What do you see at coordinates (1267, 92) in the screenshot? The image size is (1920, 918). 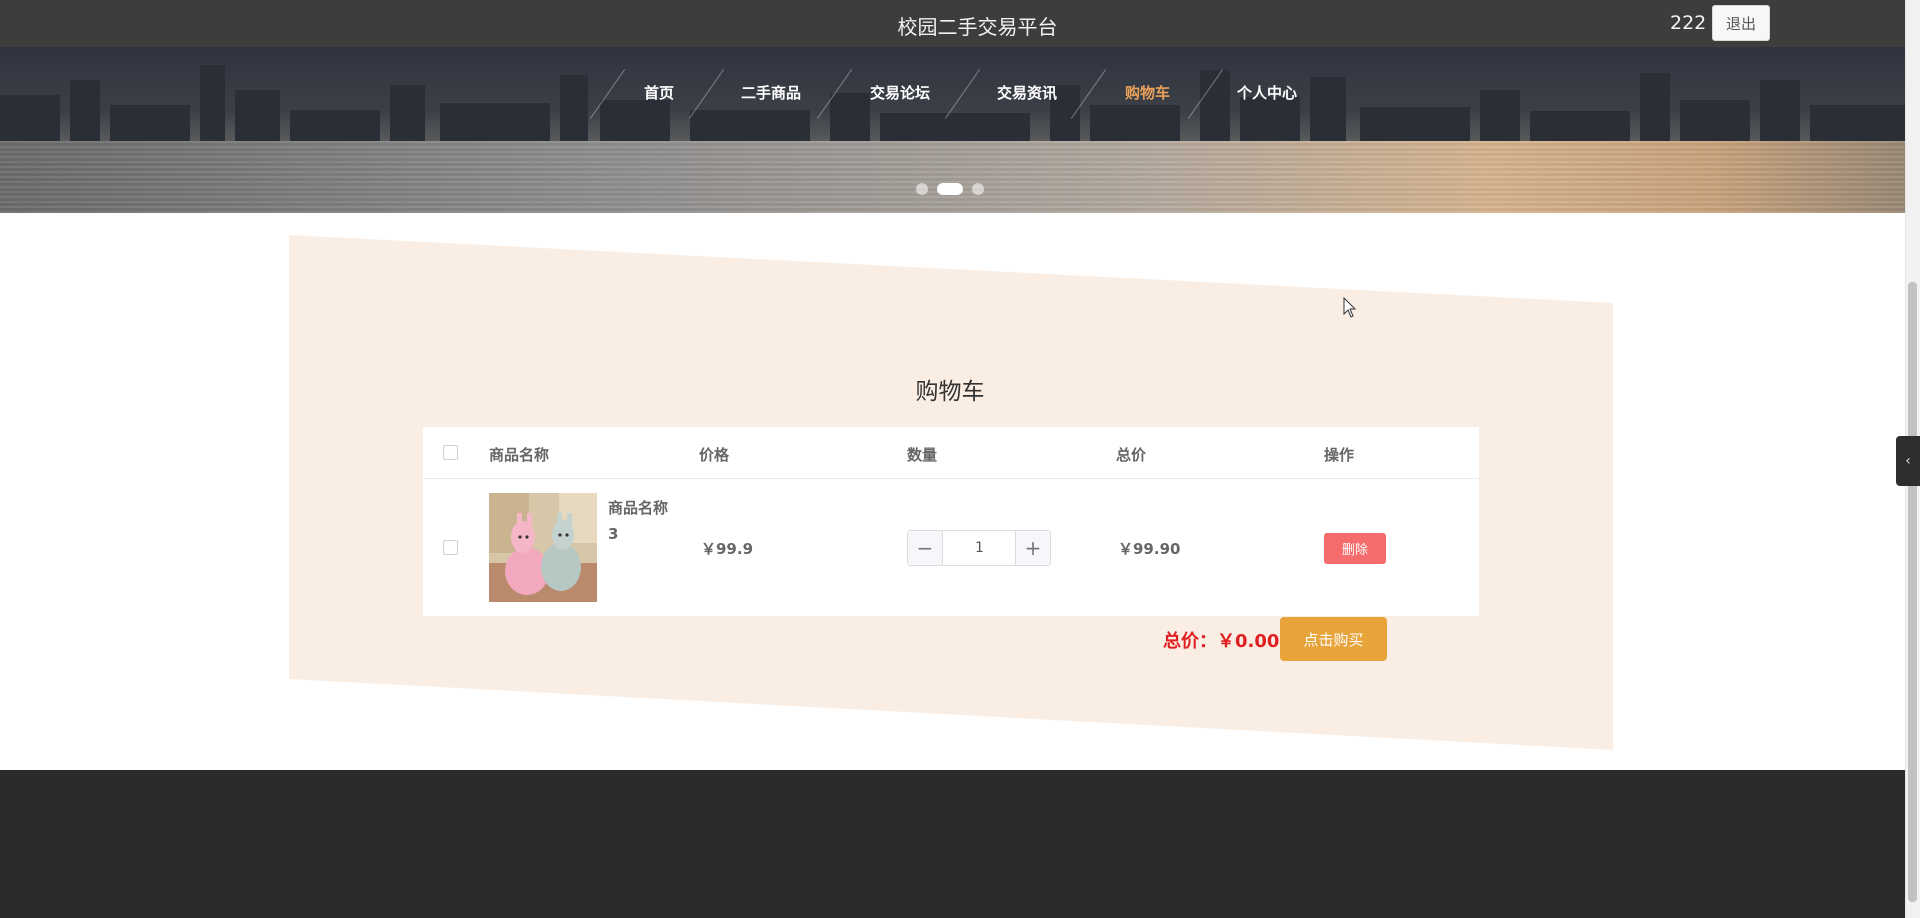 I see `nav-item-personal-center: 个人中心` at bounding box center [1267, 92].